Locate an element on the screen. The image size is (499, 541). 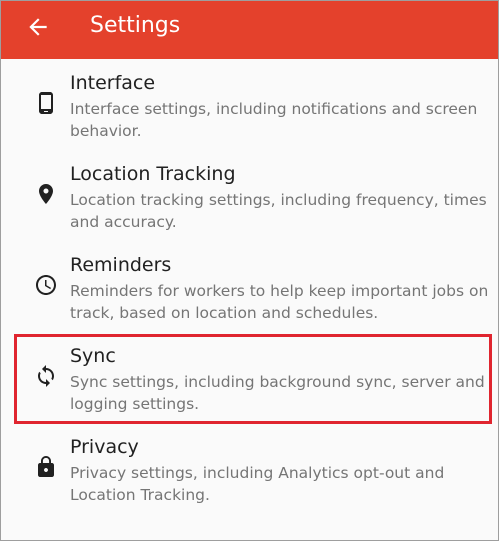
lock-icon is located at coordinates (46, 467).